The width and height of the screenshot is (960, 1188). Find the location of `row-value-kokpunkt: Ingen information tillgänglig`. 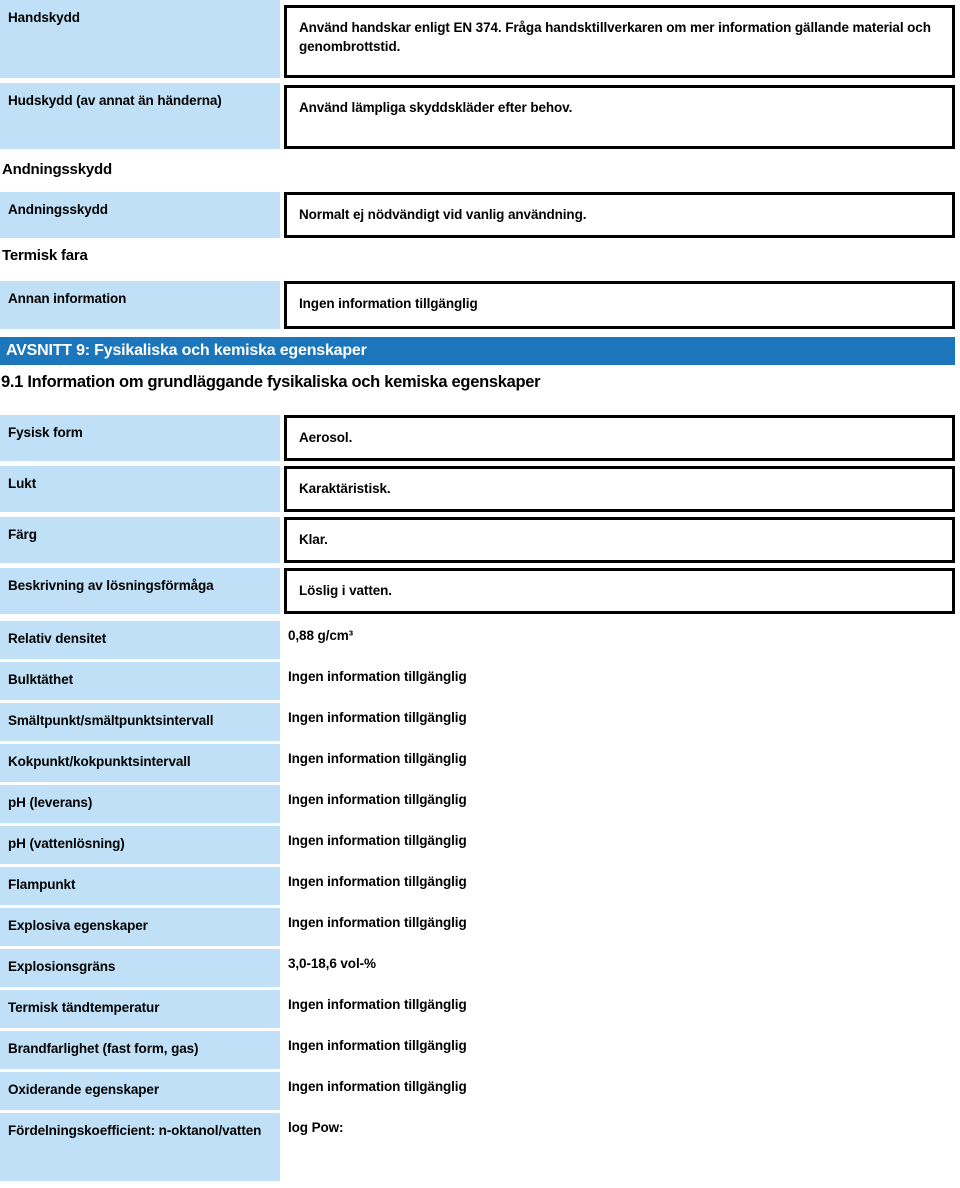

row-value-kokpunkt: Ingen information tillgänglig is located at coordinates (377, 758).